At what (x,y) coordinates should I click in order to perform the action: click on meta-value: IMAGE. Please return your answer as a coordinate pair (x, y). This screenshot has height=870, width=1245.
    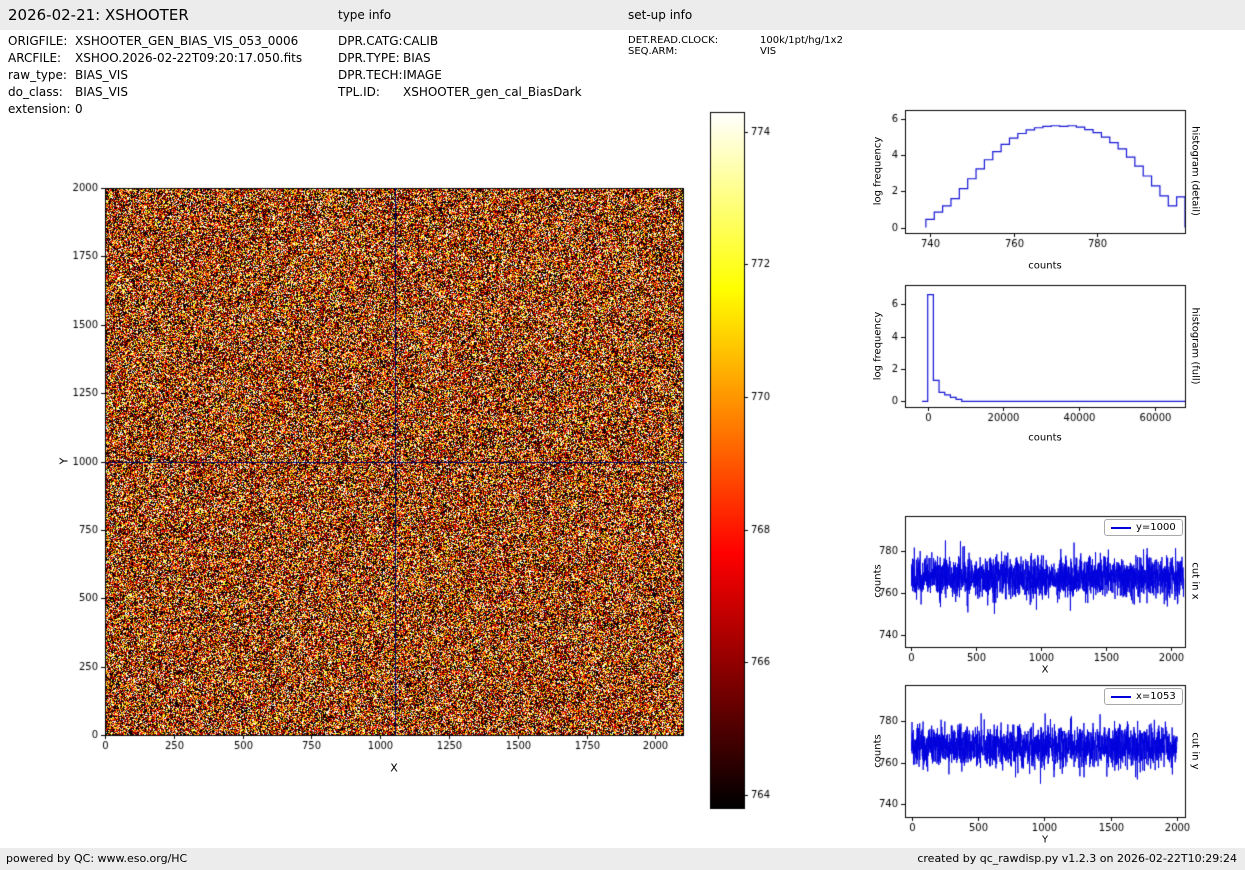
    Looking at the image, I should click on (422, 75).